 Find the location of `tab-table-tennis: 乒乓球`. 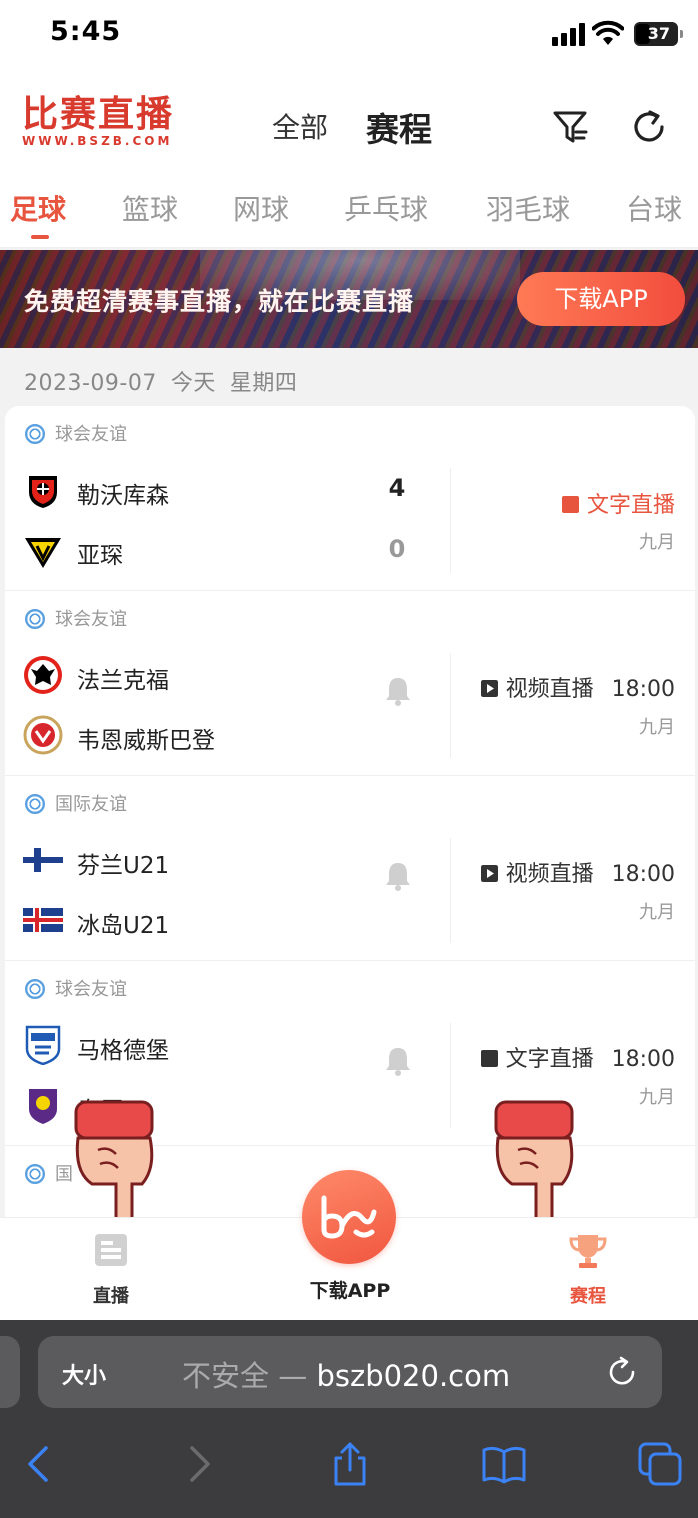

tab-table-tennis: 乒乓球 is located at coordinates (386, 208).